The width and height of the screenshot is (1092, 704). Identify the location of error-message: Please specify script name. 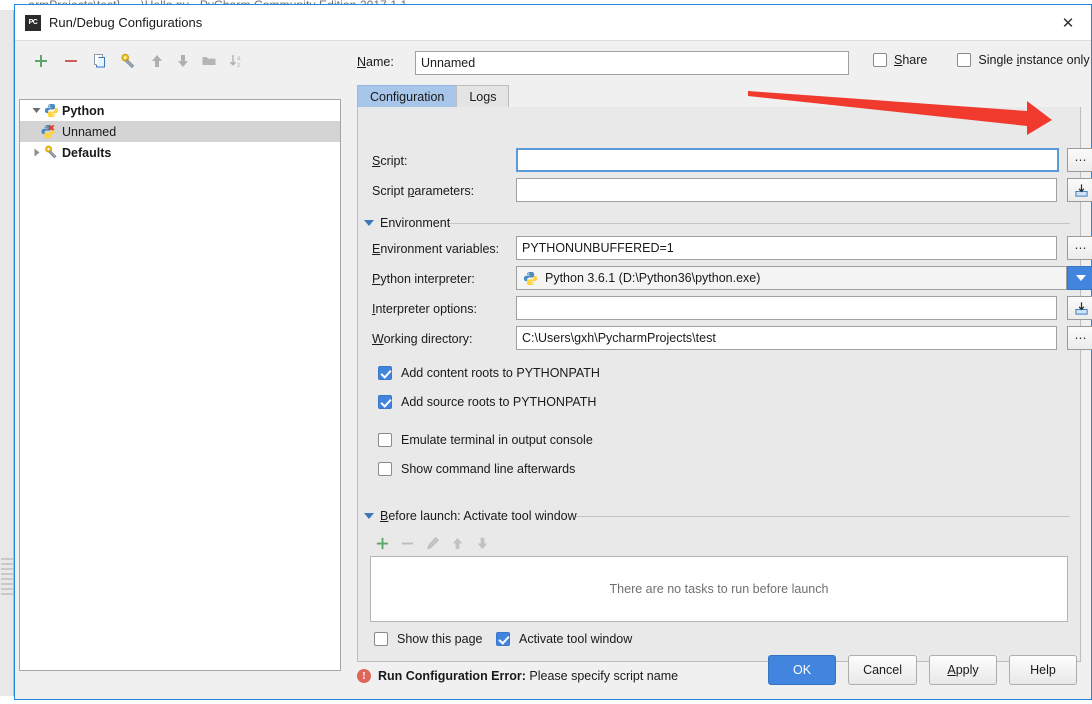
(604, 676).